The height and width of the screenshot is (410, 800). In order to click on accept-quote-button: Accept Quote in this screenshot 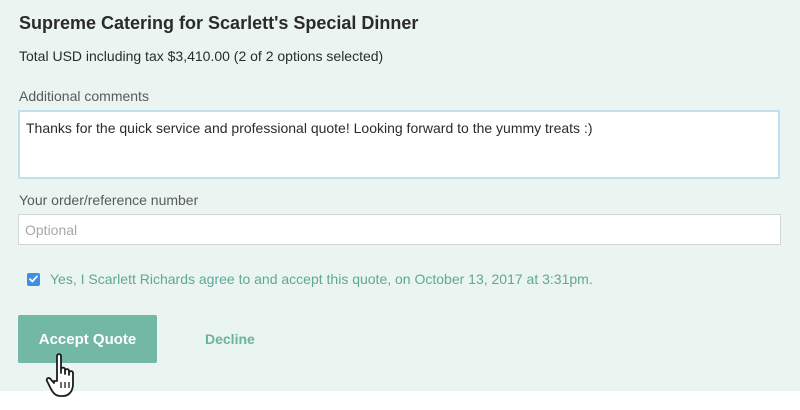, I will do `click(87, 339)`.